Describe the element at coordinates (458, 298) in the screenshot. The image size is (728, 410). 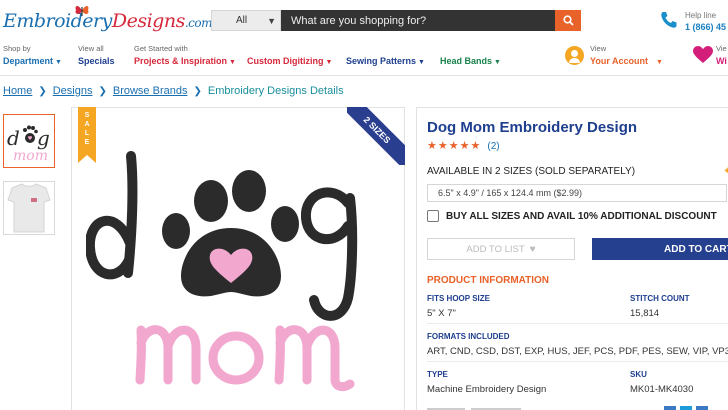
I see `fits-hoop-label: FITS HOOP SIZE` at that location.